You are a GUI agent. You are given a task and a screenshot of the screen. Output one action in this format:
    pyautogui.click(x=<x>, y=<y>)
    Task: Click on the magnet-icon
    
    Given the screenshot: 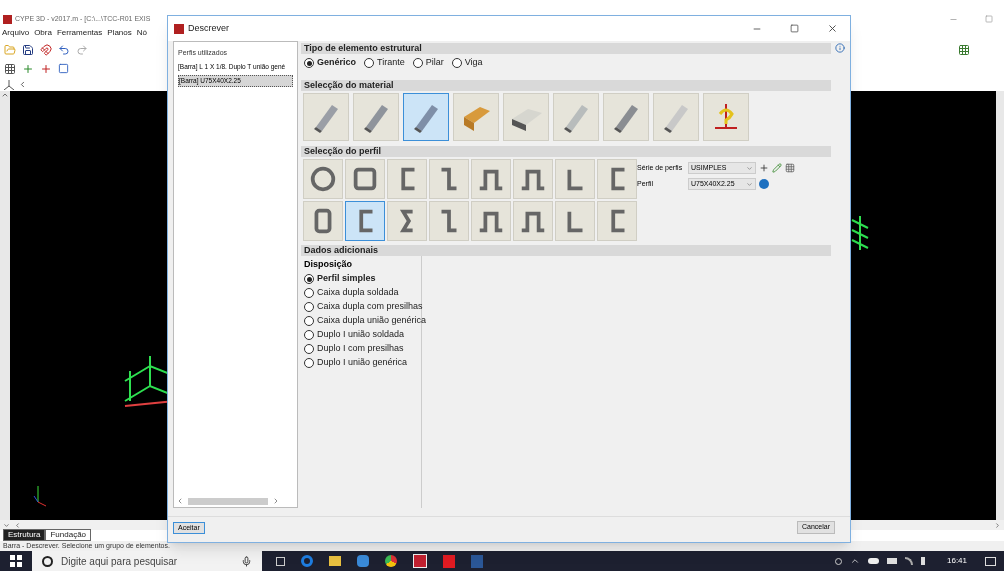 What is the action you would take?
    pyautogui.click(x=46, y=49)
    